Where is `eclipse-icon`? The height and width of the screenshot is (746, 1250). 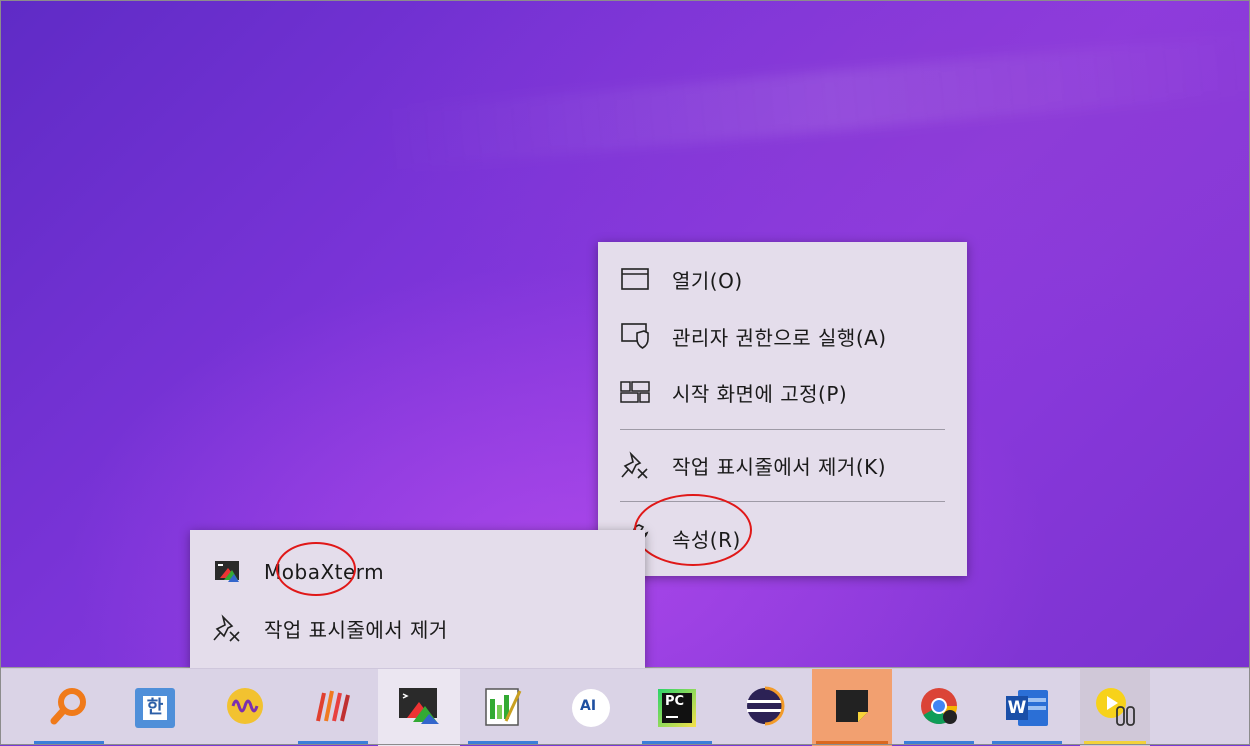
eclipse-icon is located at coordinates (765, 708).